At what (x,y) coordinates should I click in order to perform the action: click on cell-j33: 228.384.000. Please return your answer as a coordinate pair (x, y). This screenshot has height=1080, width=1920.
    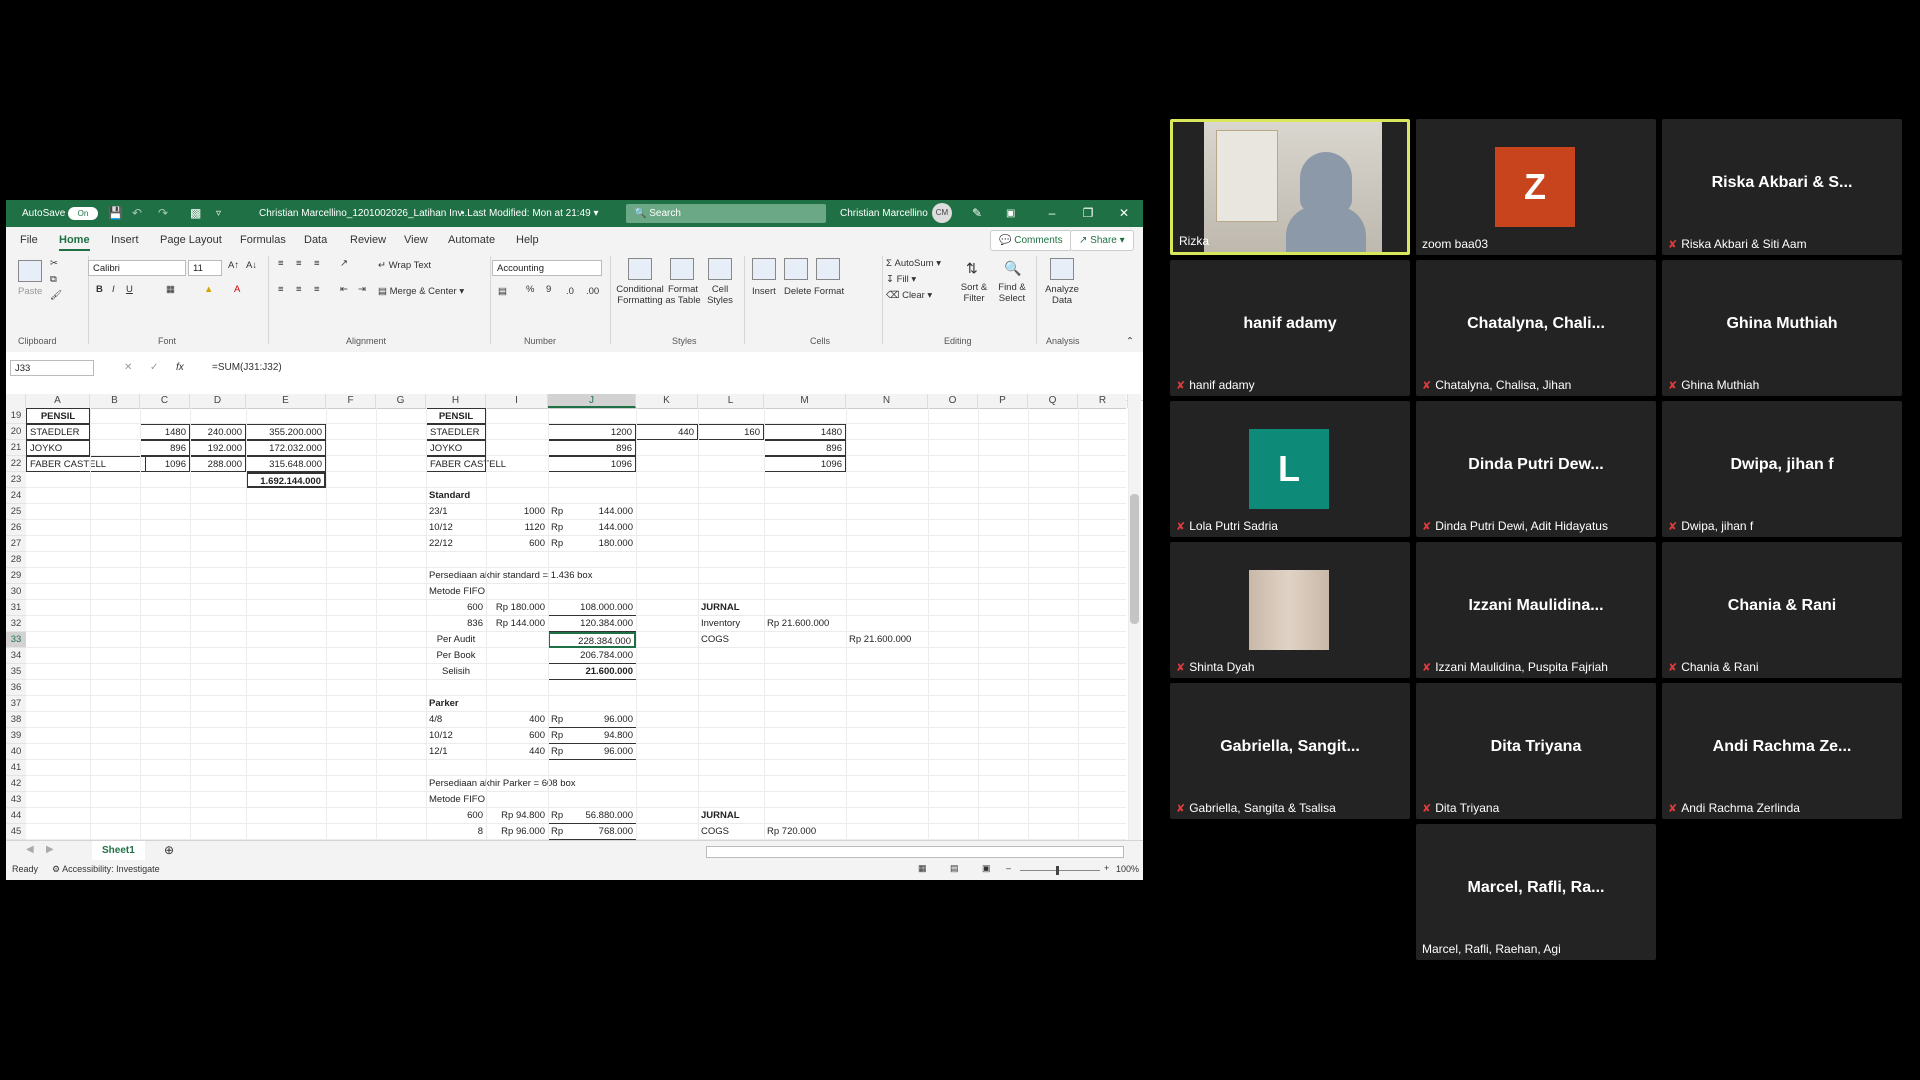
    Looking at the image, I should click on (592, 640).